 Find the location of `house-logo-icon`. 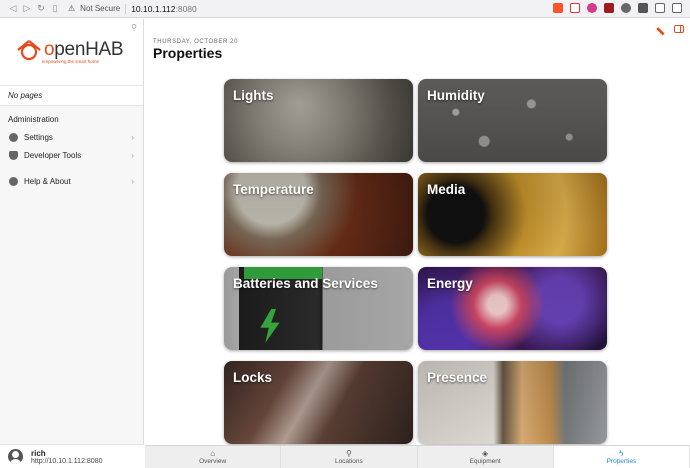

house-logo-icon is located at coordinates (29, 50).